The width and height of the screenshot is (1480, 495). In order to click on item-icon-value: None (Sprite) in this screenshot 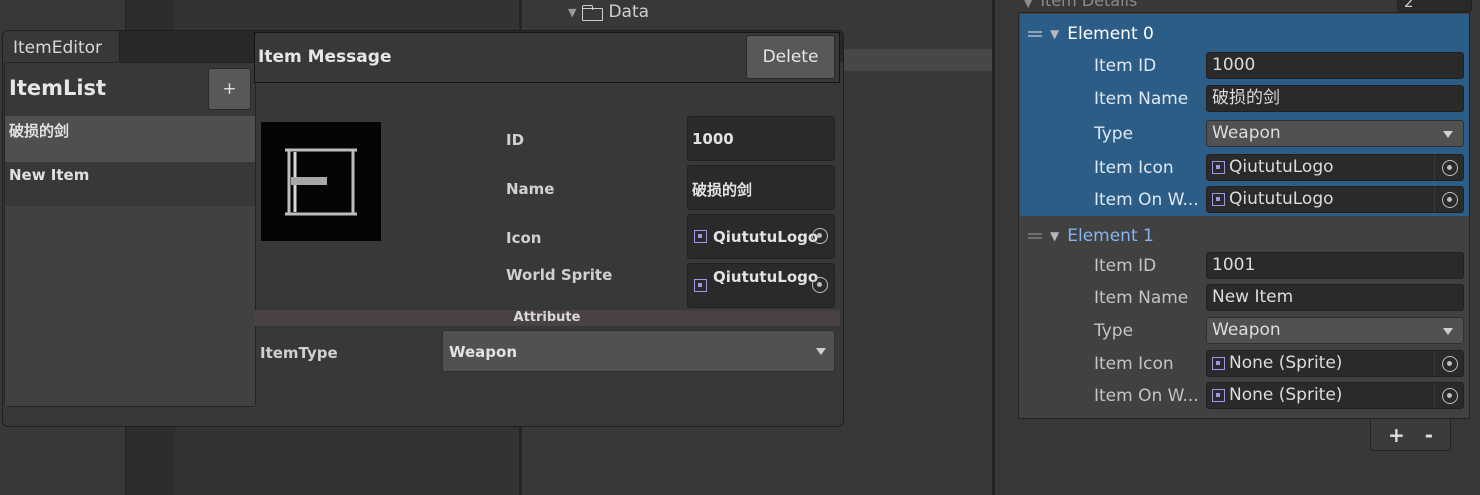, I will do `click(1286, 363)`.